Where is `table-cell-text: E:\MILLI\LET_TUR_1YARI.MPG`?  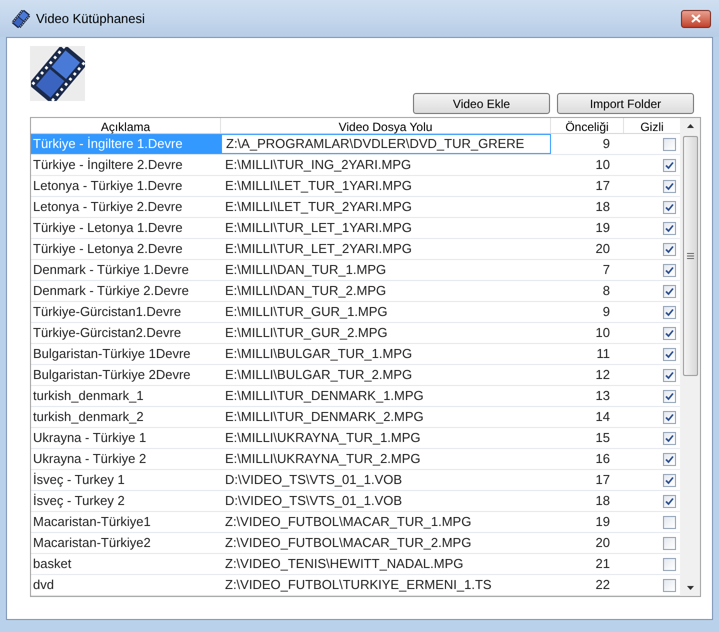
table-cell-text: E:\MILLI\LET_TUR_1YARI.MPG is located at coordinates (318, 186).